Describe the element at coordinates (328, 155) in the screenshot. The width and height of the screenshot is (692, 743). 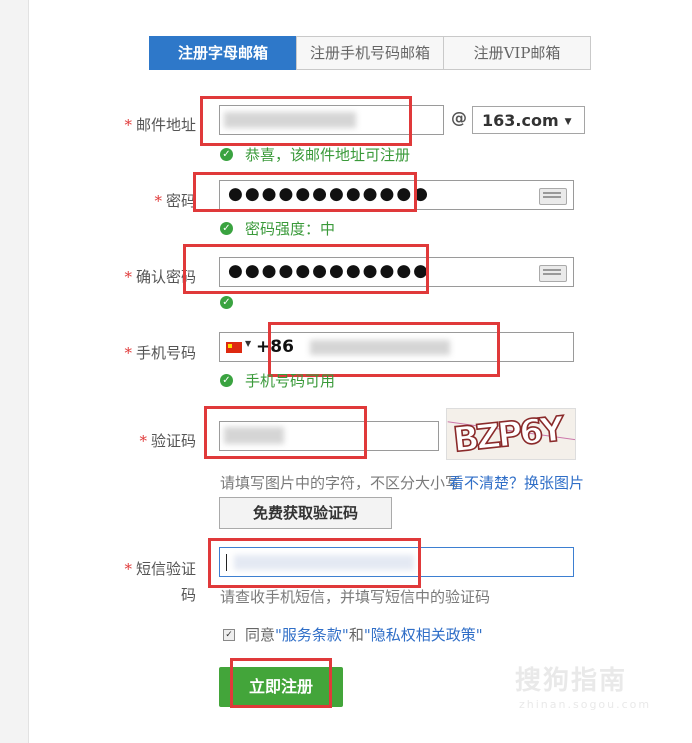
I see `email-hint-text: 恭喜，该邮件地址可注册` at that location.